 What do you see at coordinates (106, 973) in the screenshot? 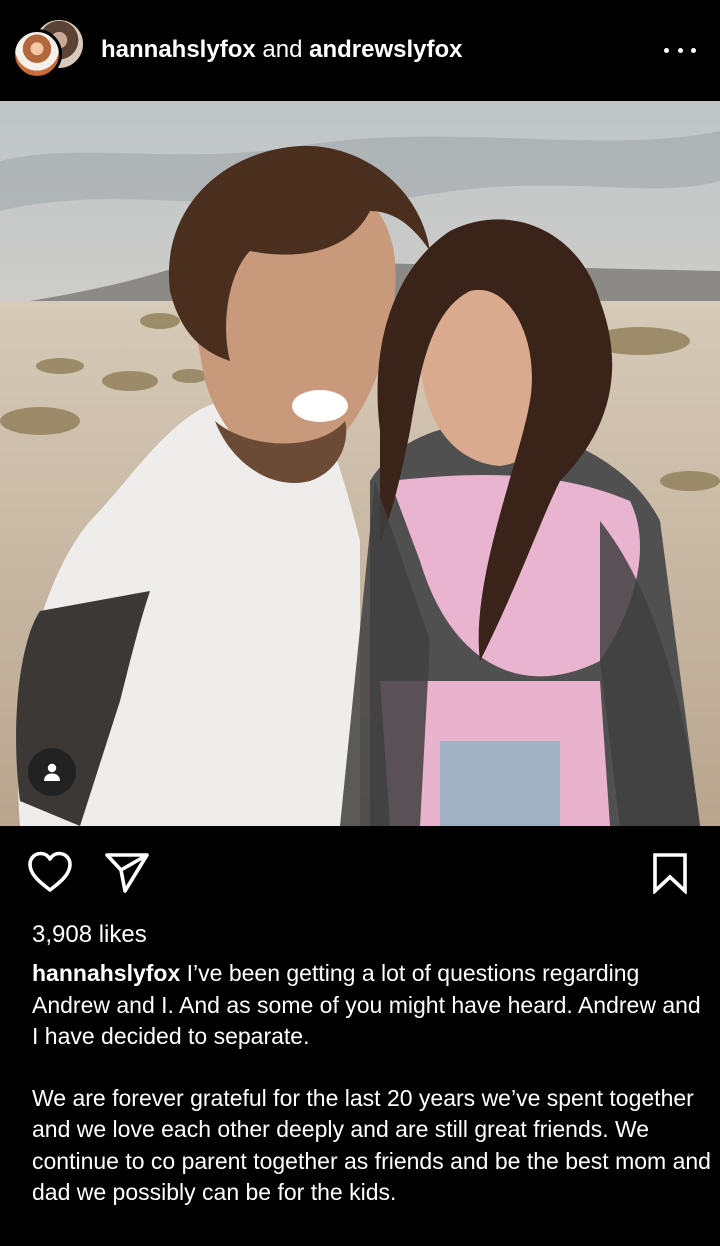
I see `caption-username: hannahslyfox` at bounding box center [106, 973].